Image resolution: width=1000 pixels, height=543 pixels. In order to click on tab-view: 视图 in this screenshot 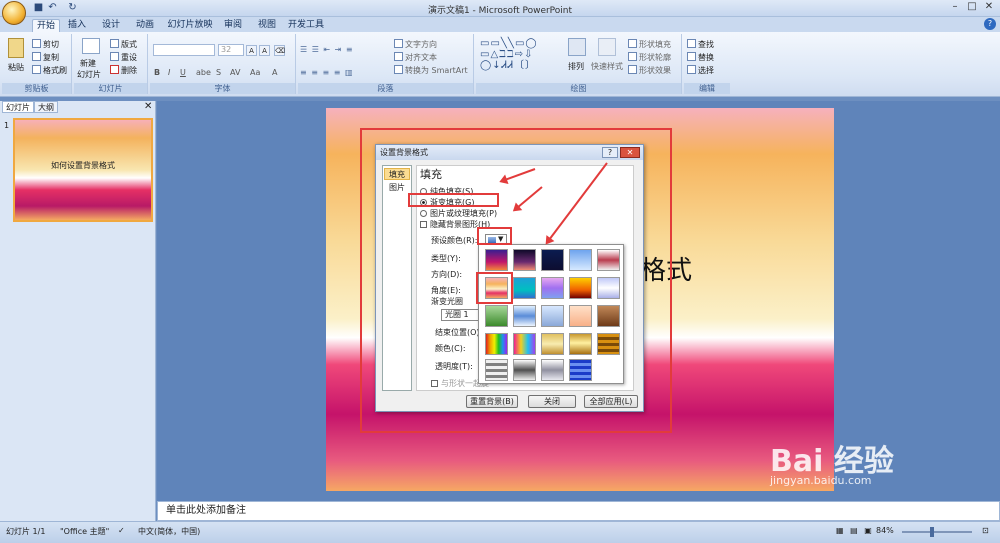, I will do `click(267, 25)`.